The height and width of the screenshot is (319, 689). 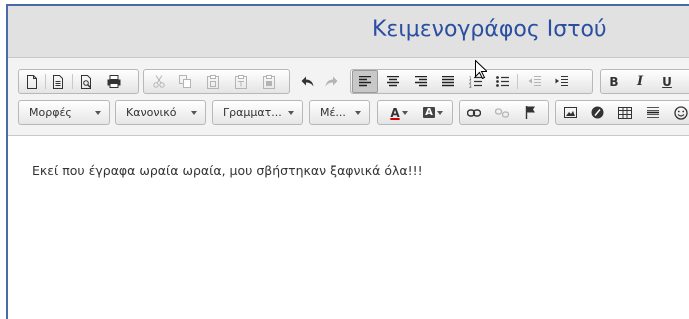 I want to click on paragraph-dropdown: Κανονικό, so click(x=160, y=112).